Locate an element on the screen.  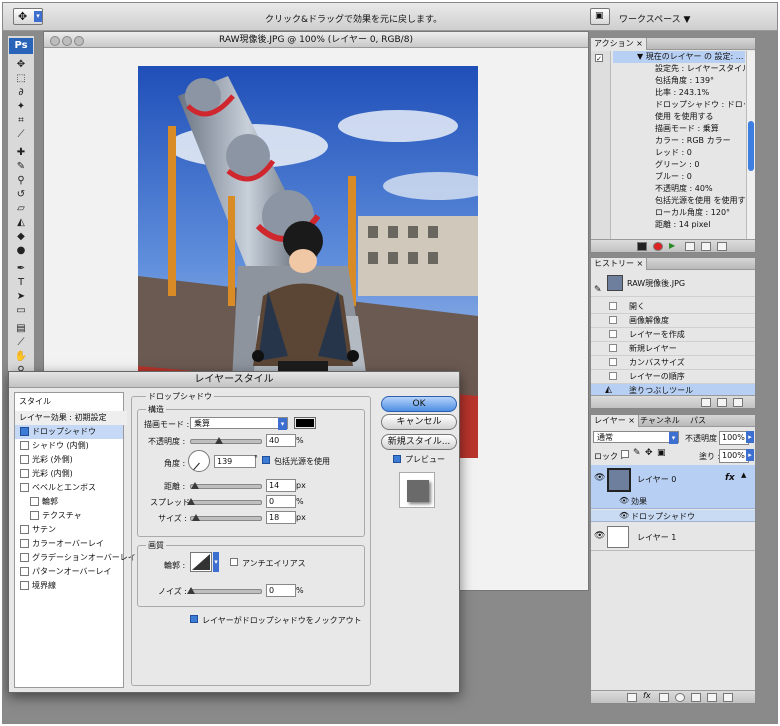
tab-channels: チャンネル is located at coordinates (660, 421).